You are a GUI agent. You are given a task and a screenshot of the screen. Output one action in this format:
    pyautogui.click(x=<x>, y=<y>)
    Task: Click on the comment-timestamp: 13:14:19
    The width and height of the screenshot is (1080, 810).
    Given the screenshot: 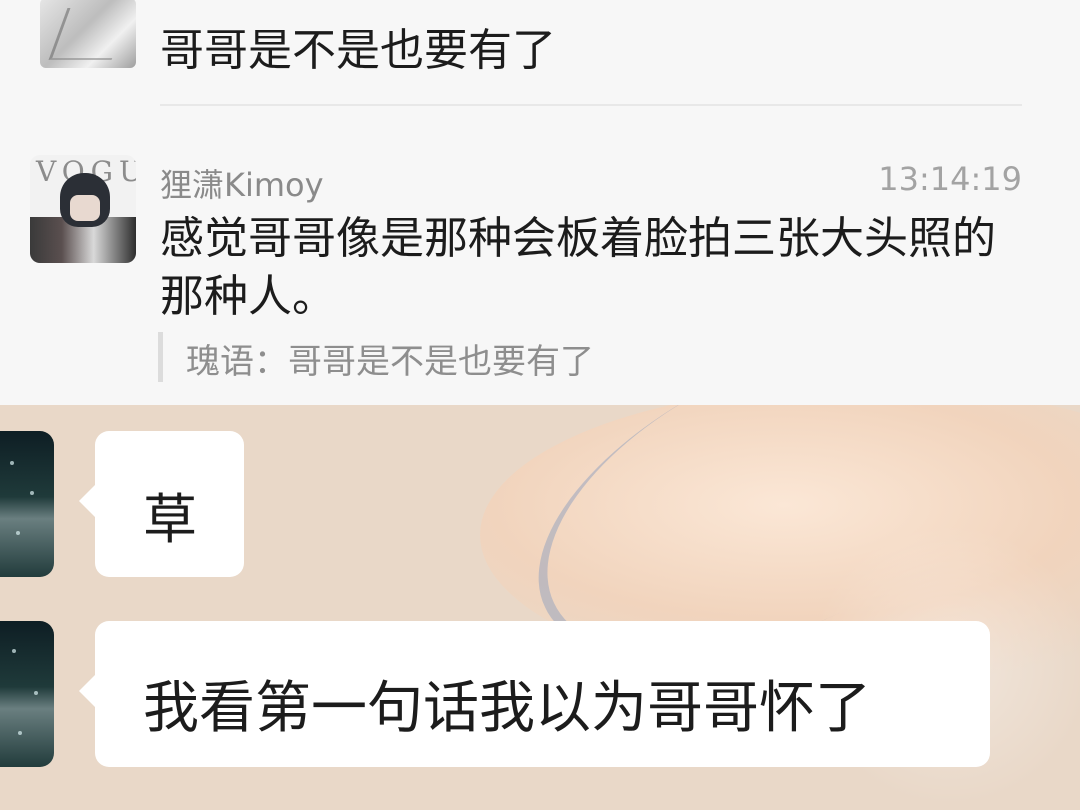 What is the action you would take?
    pyautogui.click(x=950, y=179)
    